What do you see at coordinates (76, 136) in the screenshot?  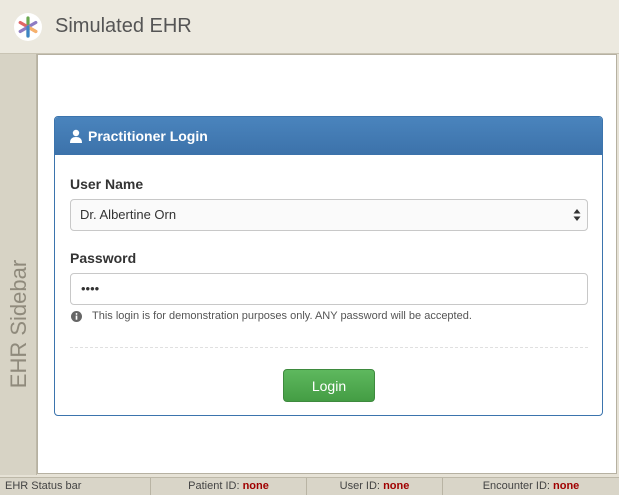 I see `user-icon` at bounding box center [76, 136].